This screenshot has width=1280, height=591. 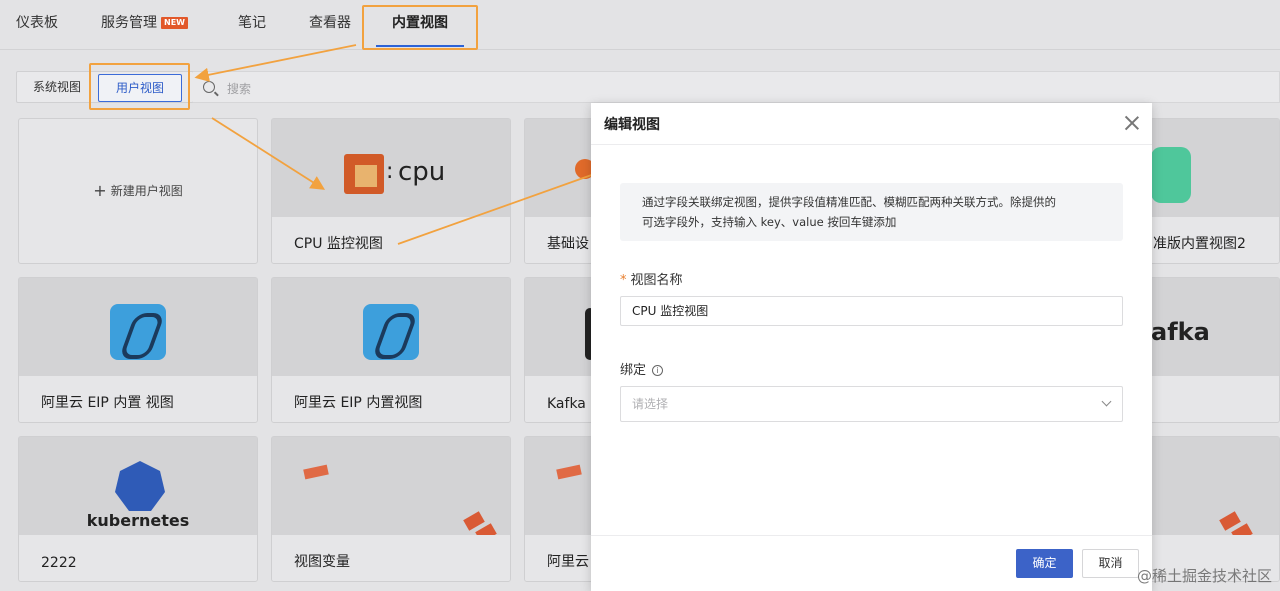 I want to click on card-title: 基础设, so click(x=568, y=244).